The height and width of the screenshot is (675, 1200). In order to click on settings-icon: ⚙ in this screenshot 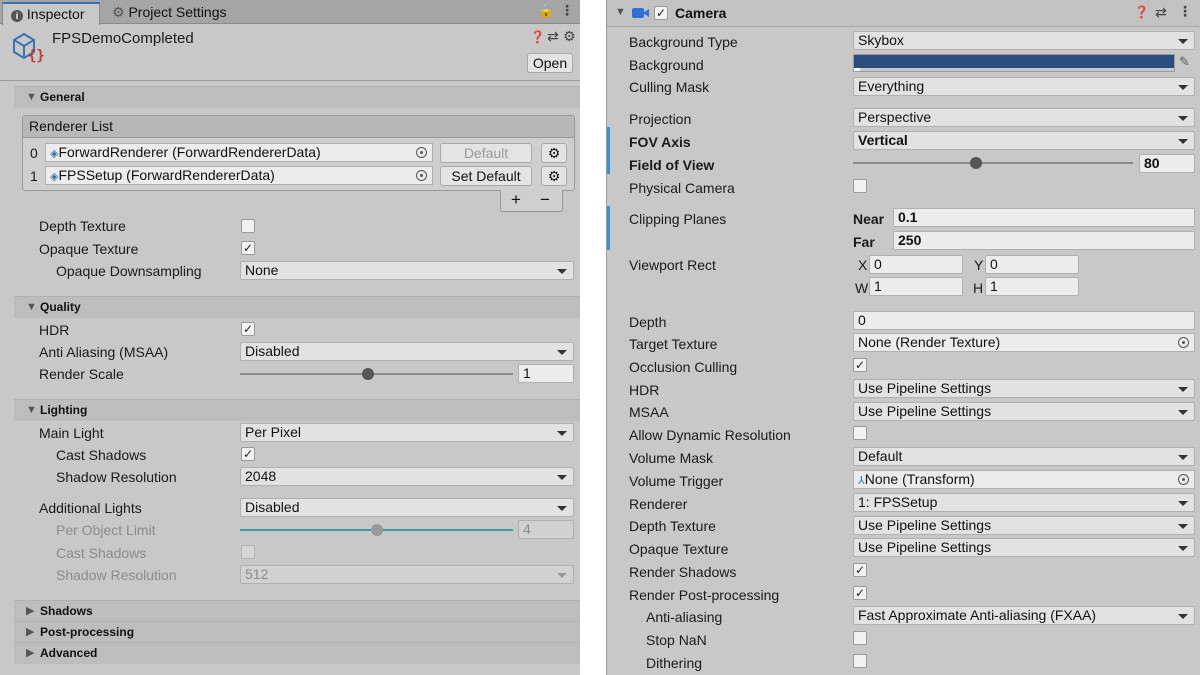, I will do `click(569, 36)`.